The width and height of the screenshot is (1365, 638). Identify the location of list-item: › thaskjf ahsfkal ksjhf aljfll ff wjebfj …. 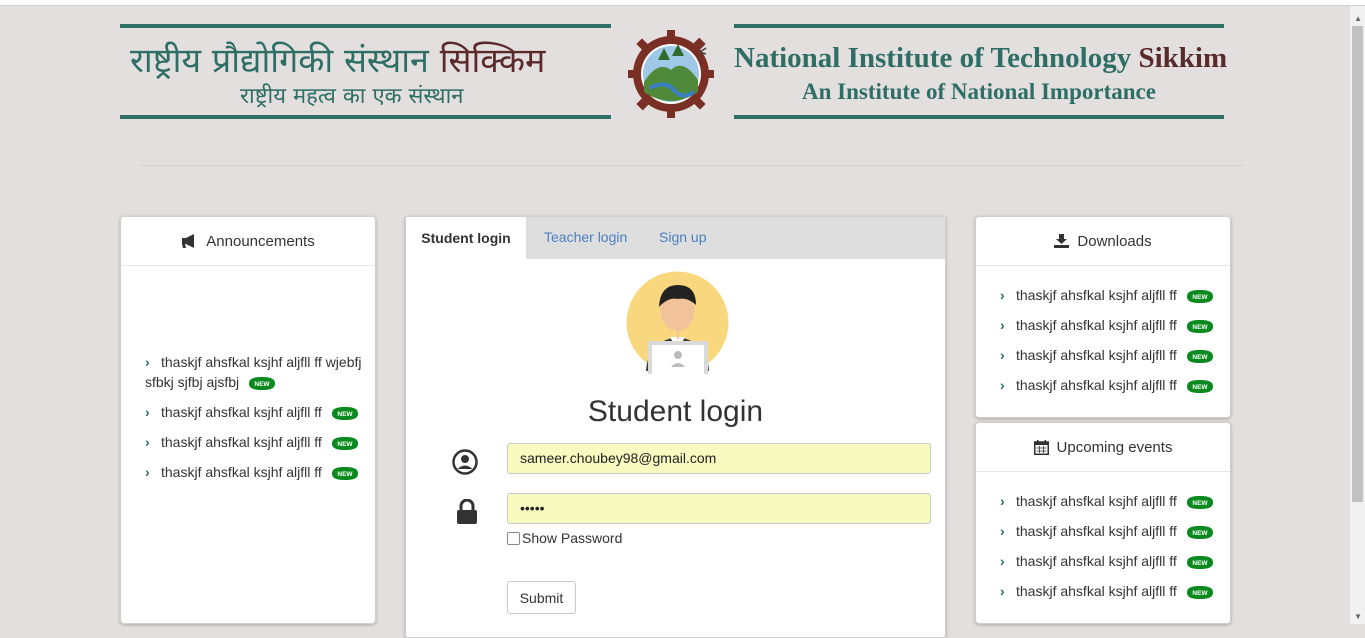
(256, 372).